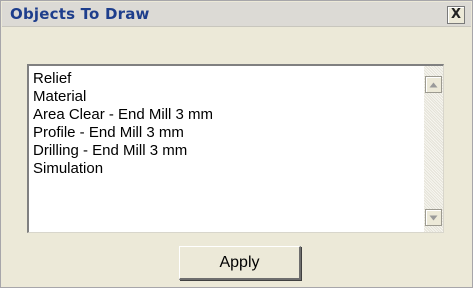 The image size is (473, 288). I want to click on title-bar: Objects To Draw X, so click(236, 14).